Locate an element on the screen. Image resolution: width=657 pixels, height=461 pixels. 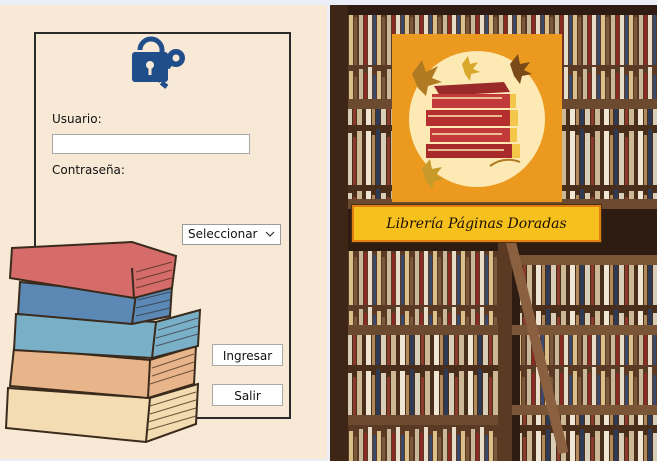
exit-button: Salir is located at coordinates (247, 395).